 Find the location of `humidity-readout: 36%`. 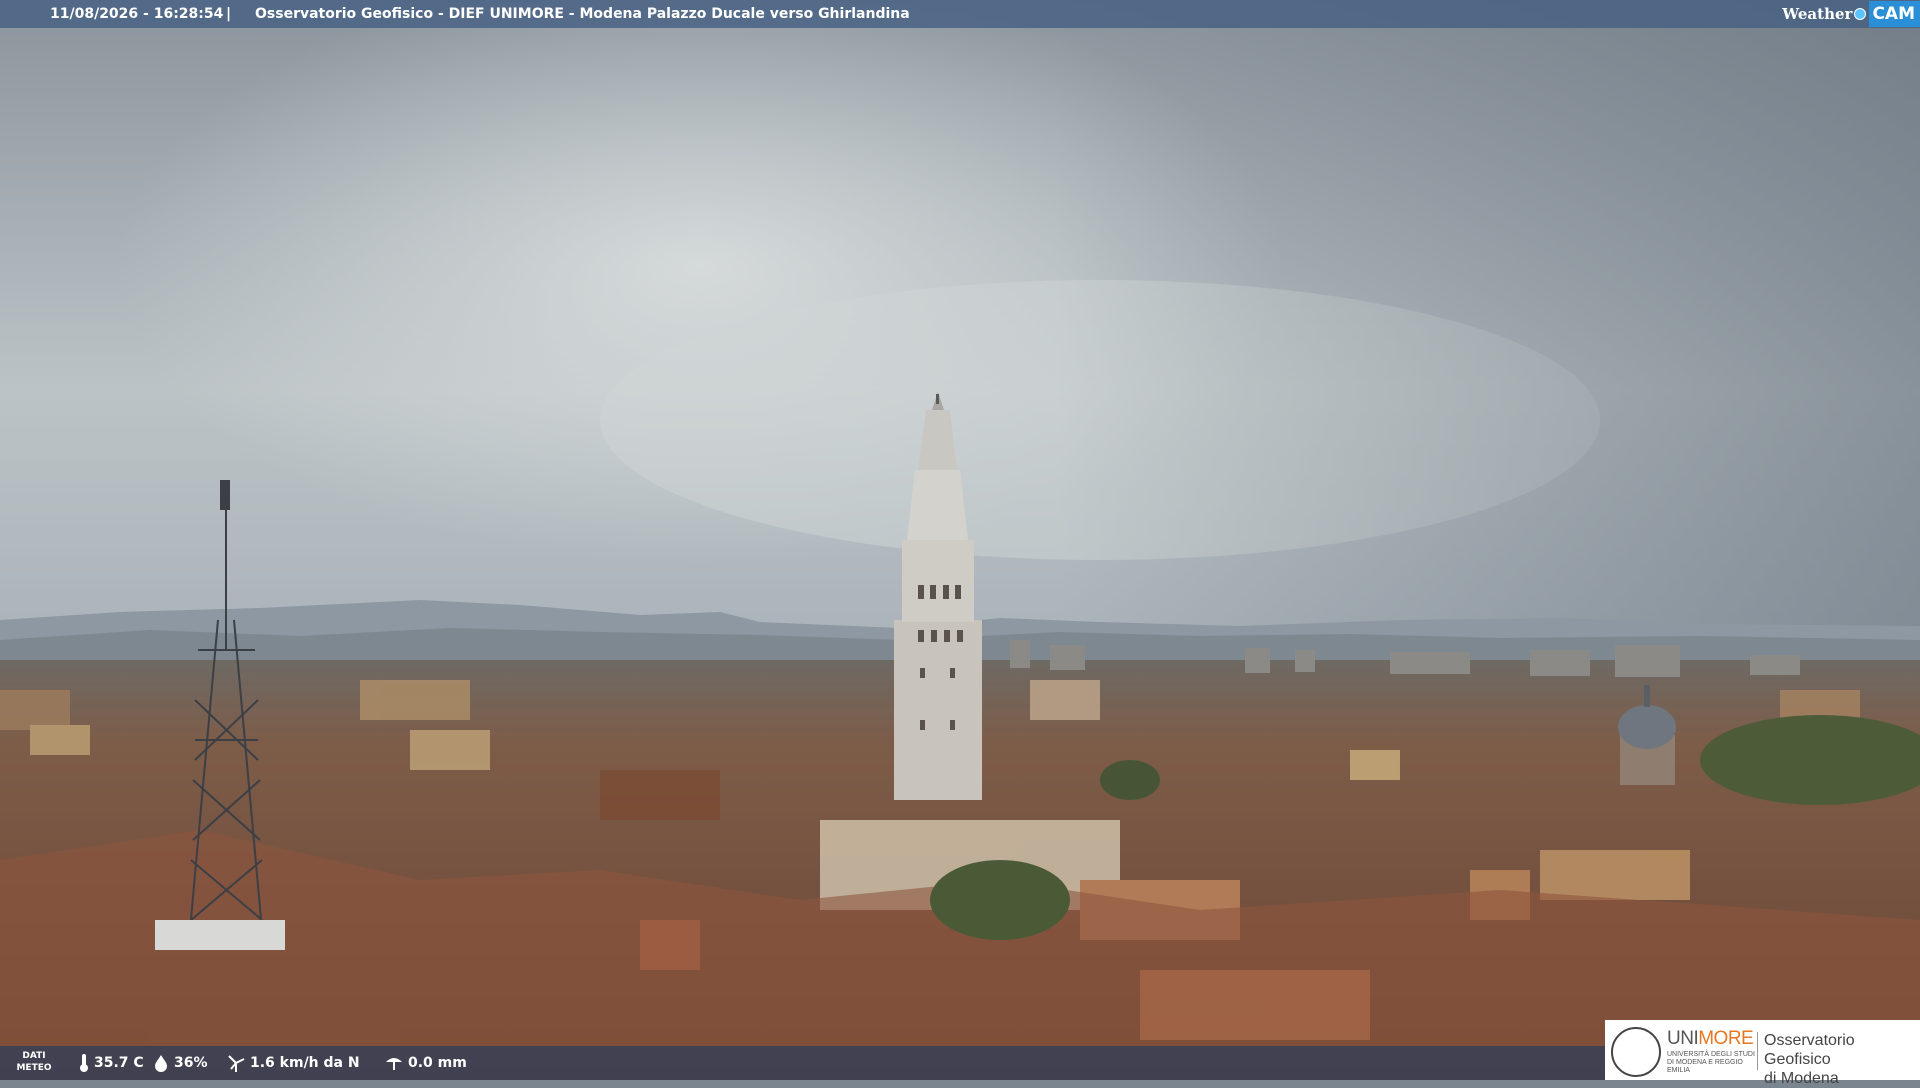

humidity-readout: 36% is located at coordinates (180, 1063).